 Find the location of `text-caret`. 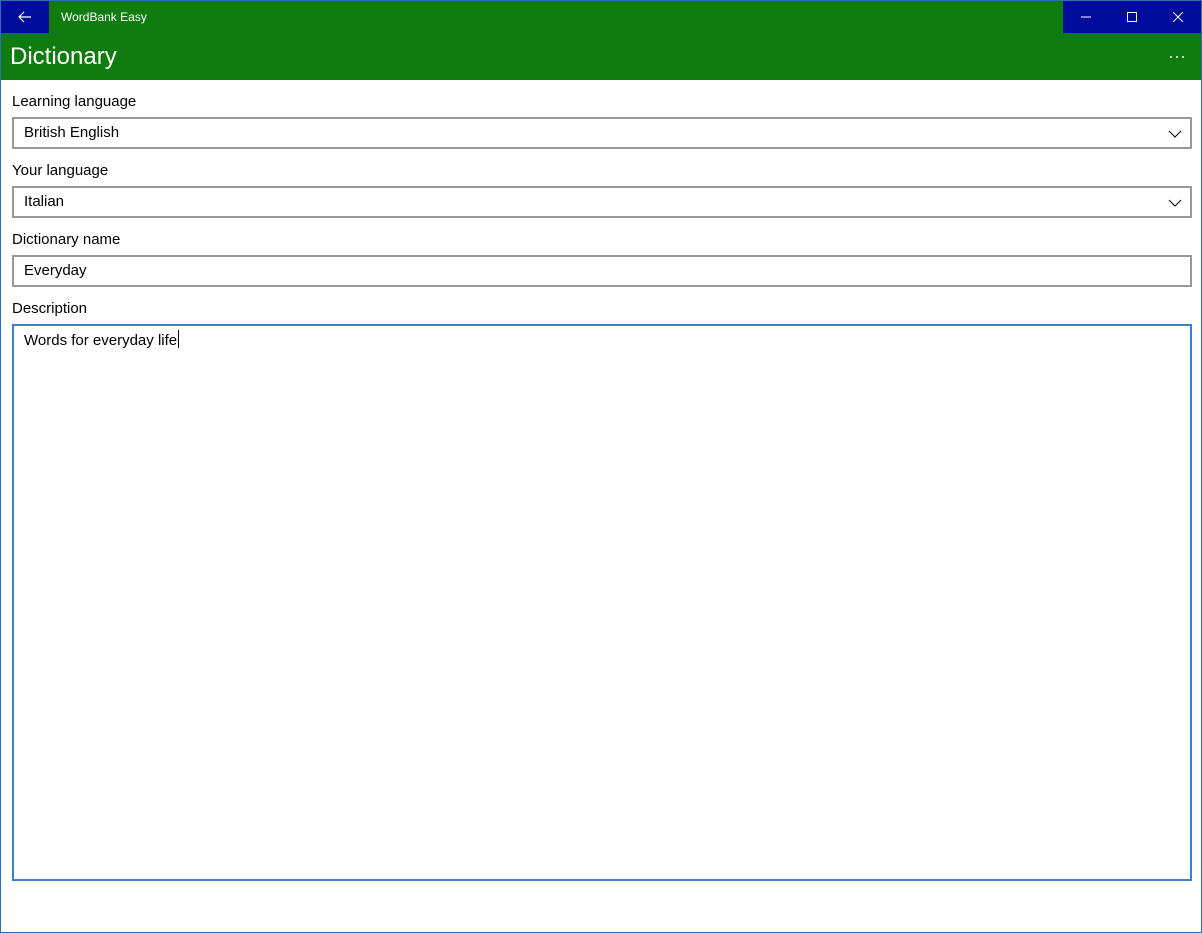

text-caret is located at coordinates (179, 339).